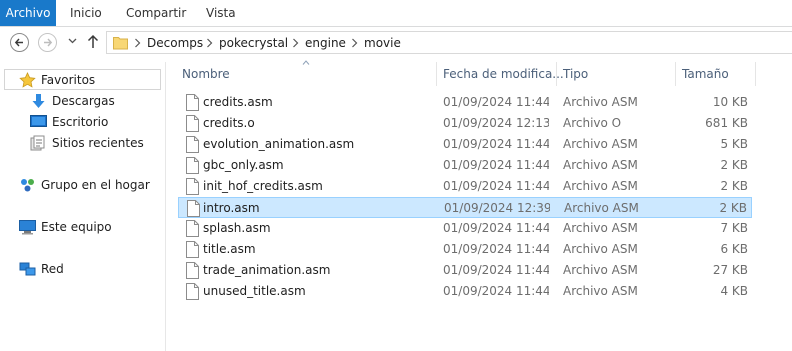  Describe the element at coordinates (93, 41) in the screenshot. I see `up-arrow-icon` at that location.